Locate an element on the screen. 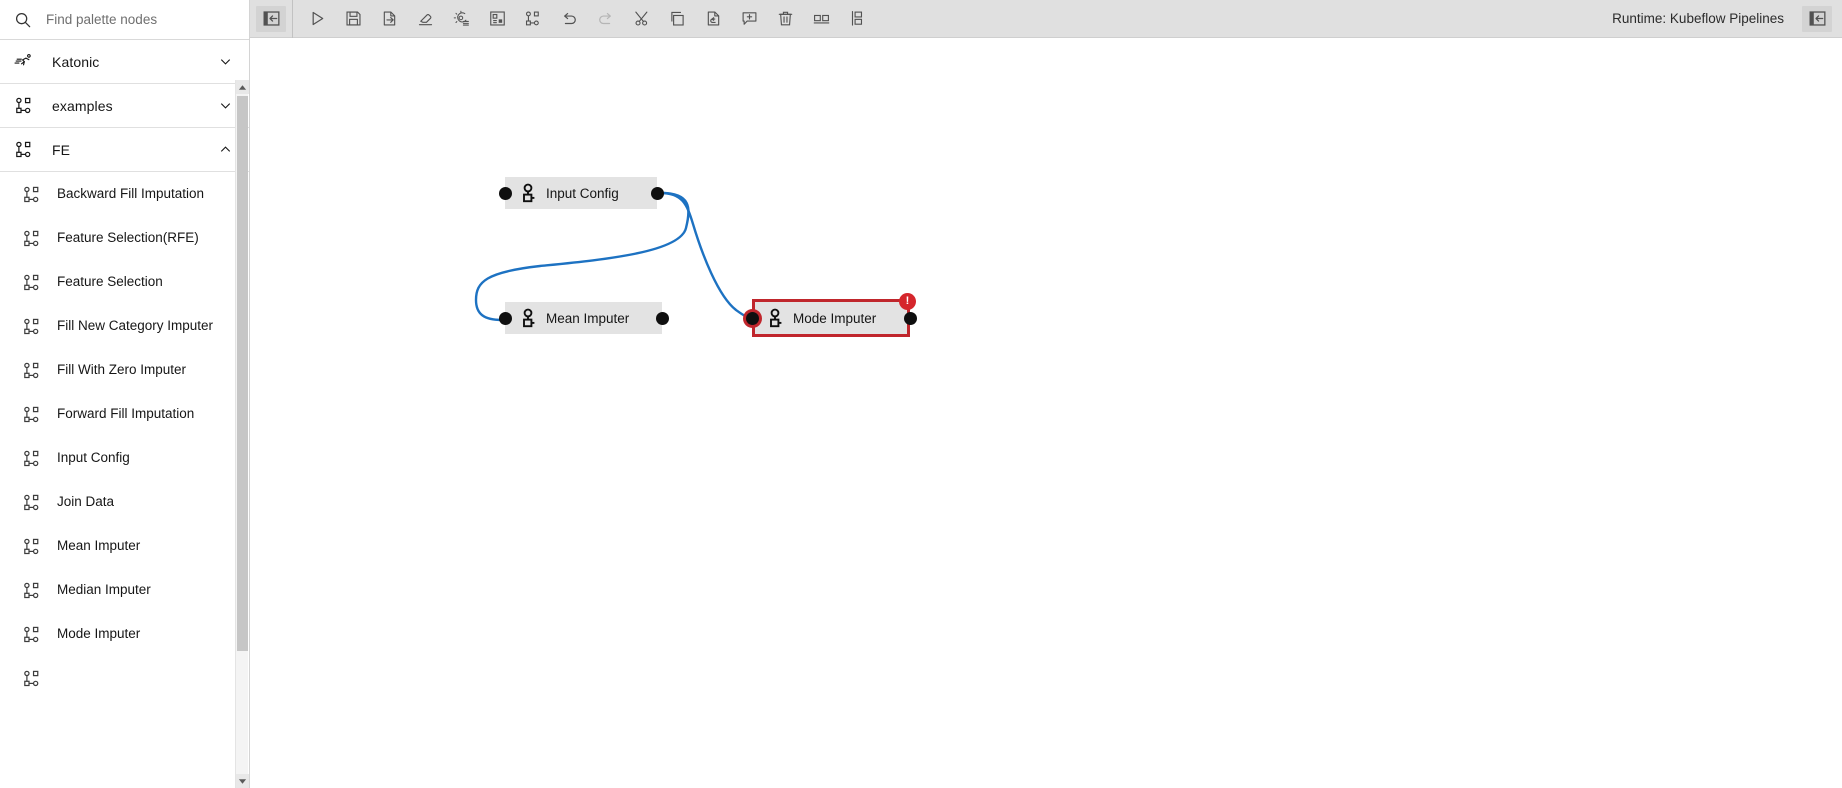 Image resolution: width=1842 pixels, height=788 pixels. add-comment-button is located at coordinates (749, 19).